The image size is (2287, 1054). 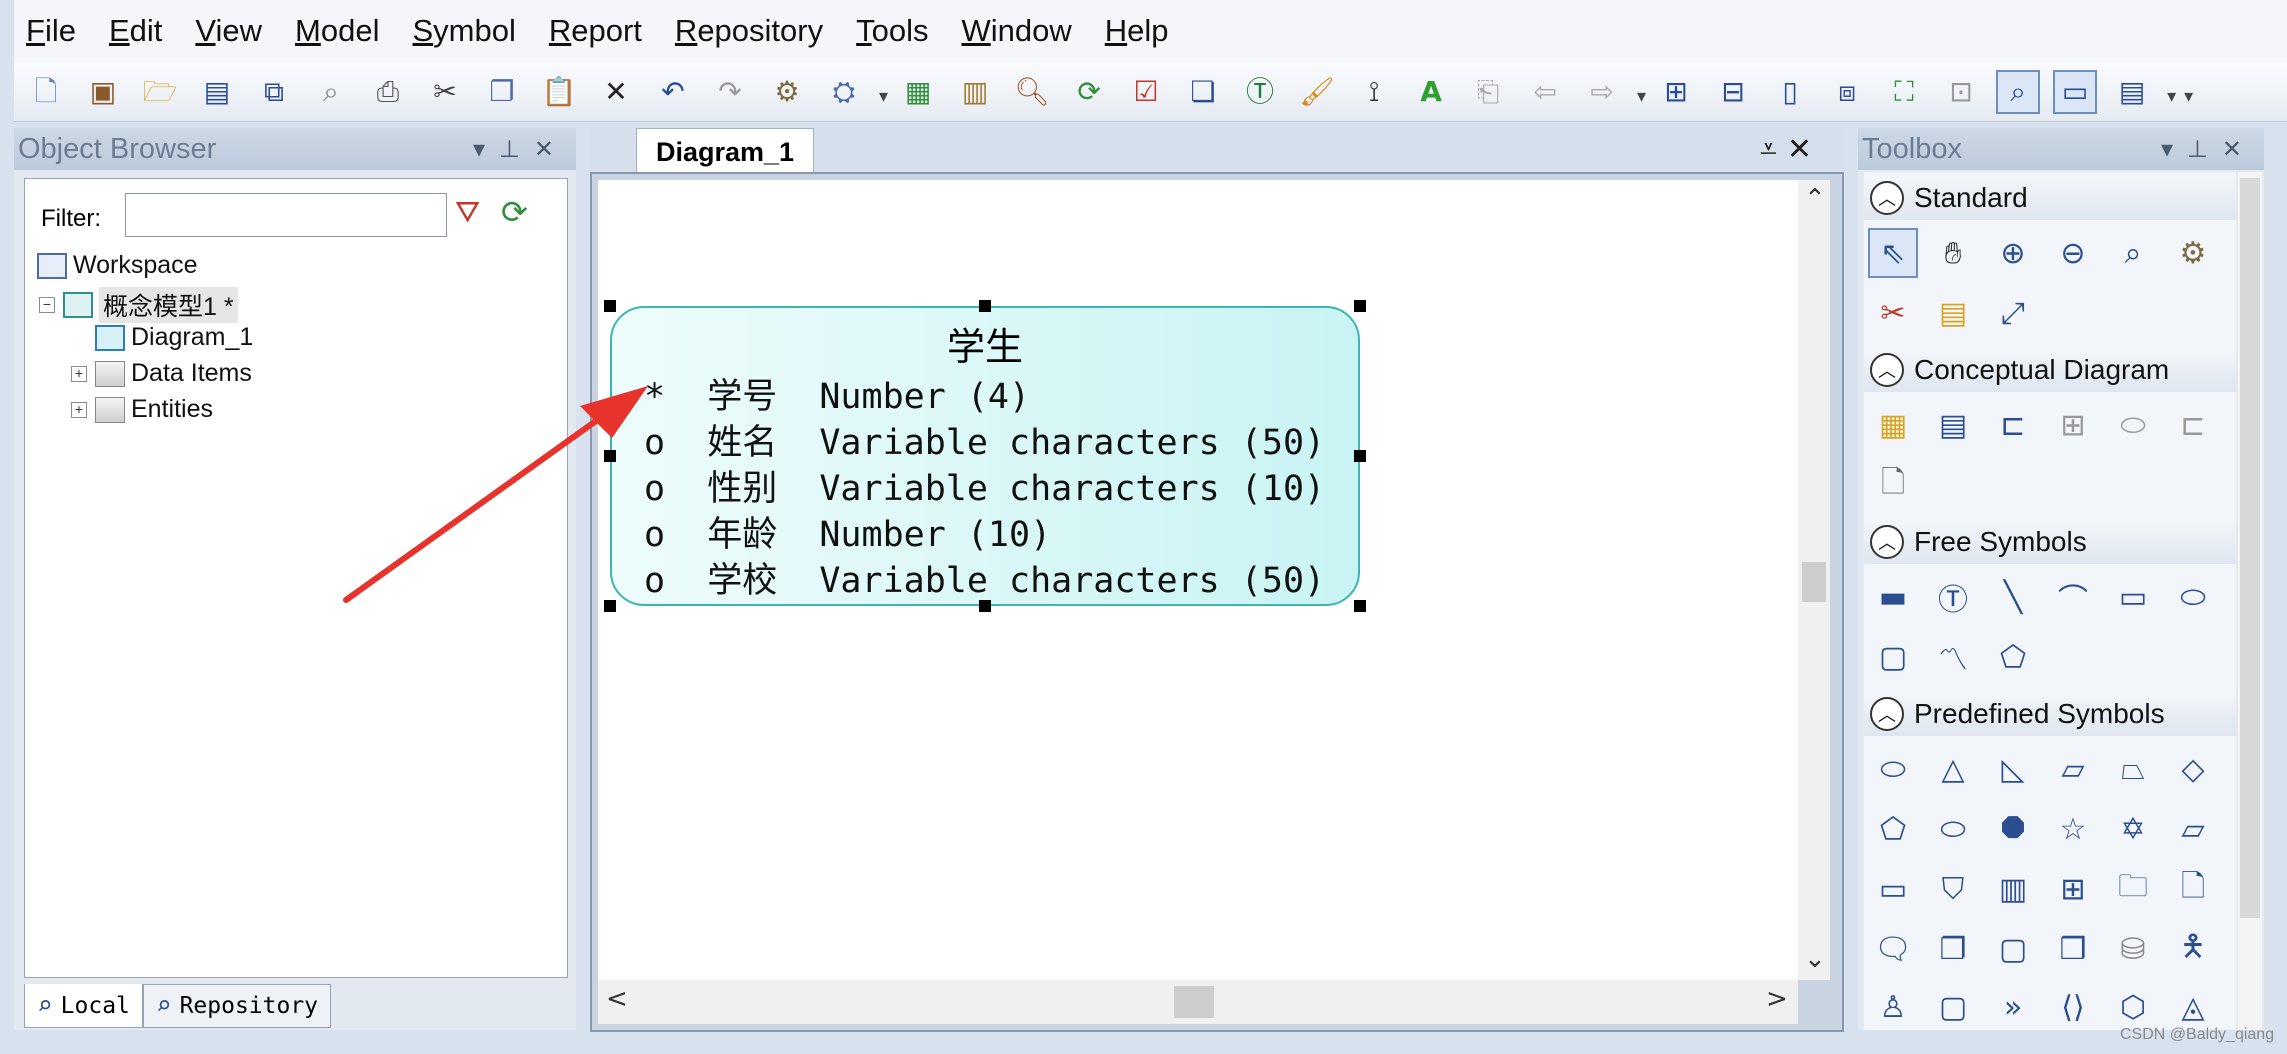 What do you see at coordinates (2133, 829) in the screenshot?
I see `six-star-icon: ✡` at bounding box center [2133, 829].